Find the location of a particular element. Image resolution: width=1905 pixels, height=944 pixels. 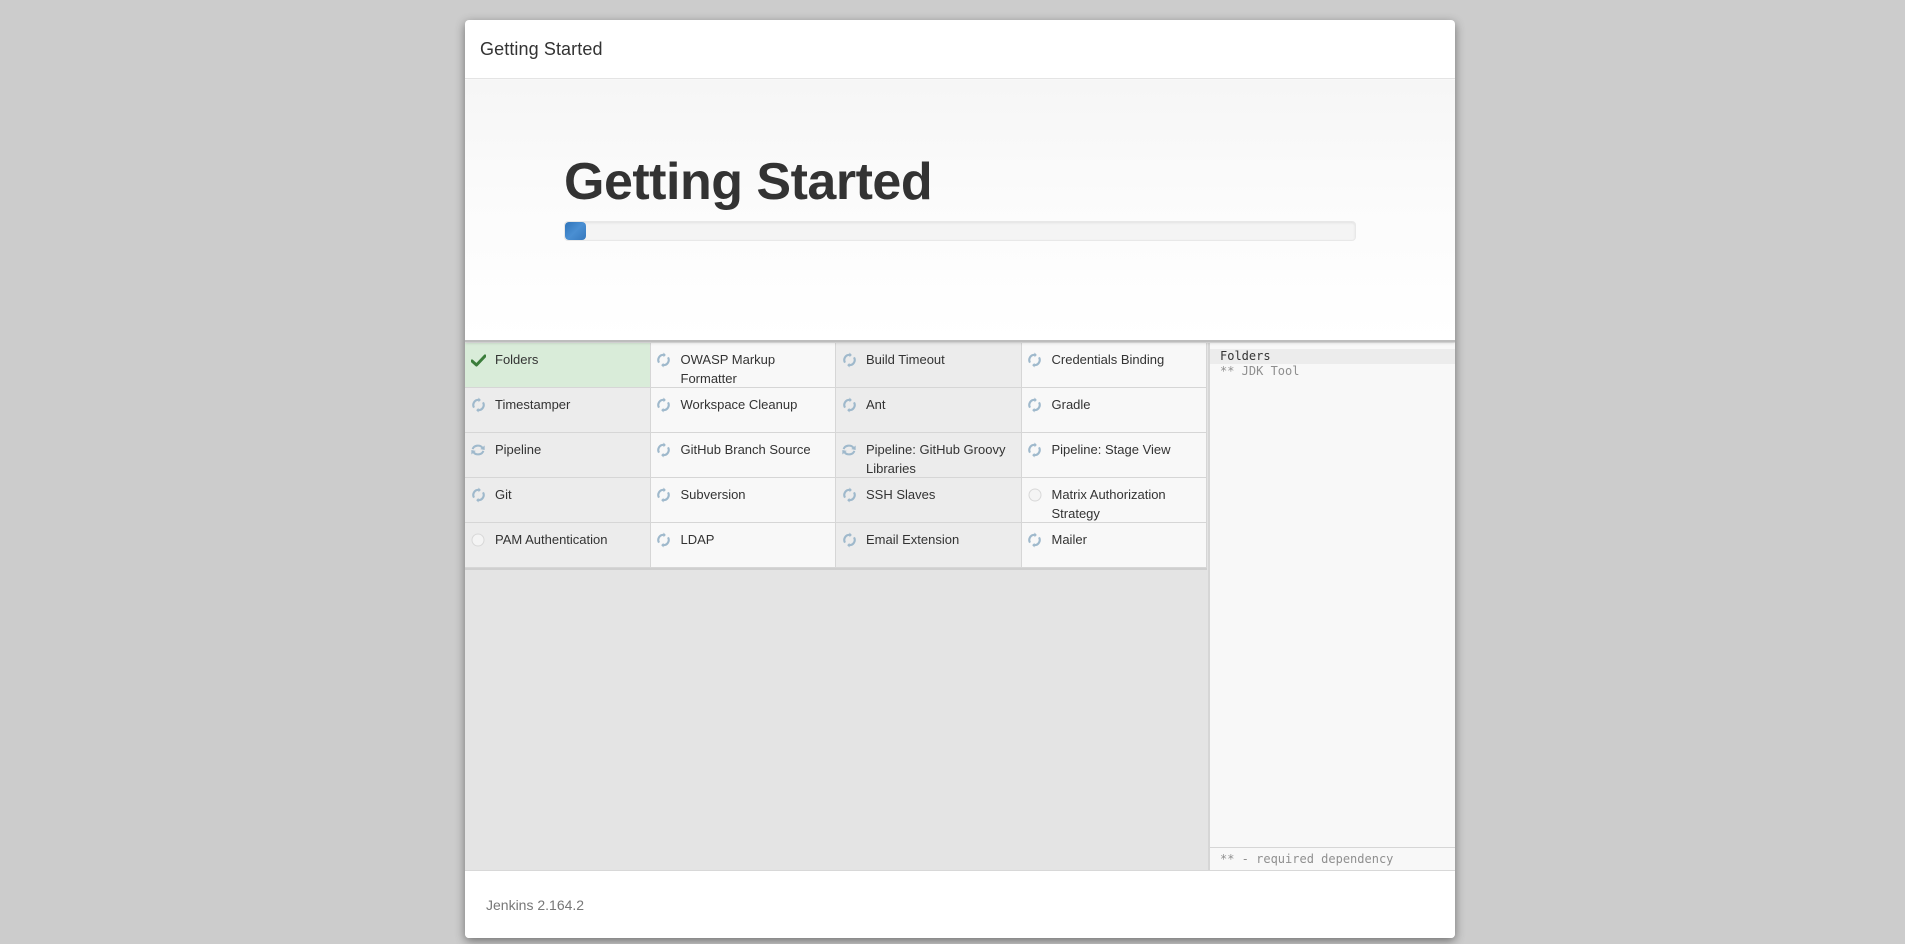

hero-title: Getting Started is located at coordinates (748, 182).